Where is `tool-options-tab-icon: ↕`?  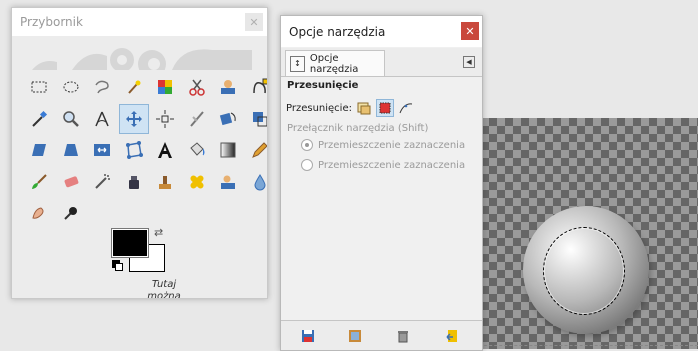
tool-options-tab-icon: ↕ is located at coordinates (297, 63).